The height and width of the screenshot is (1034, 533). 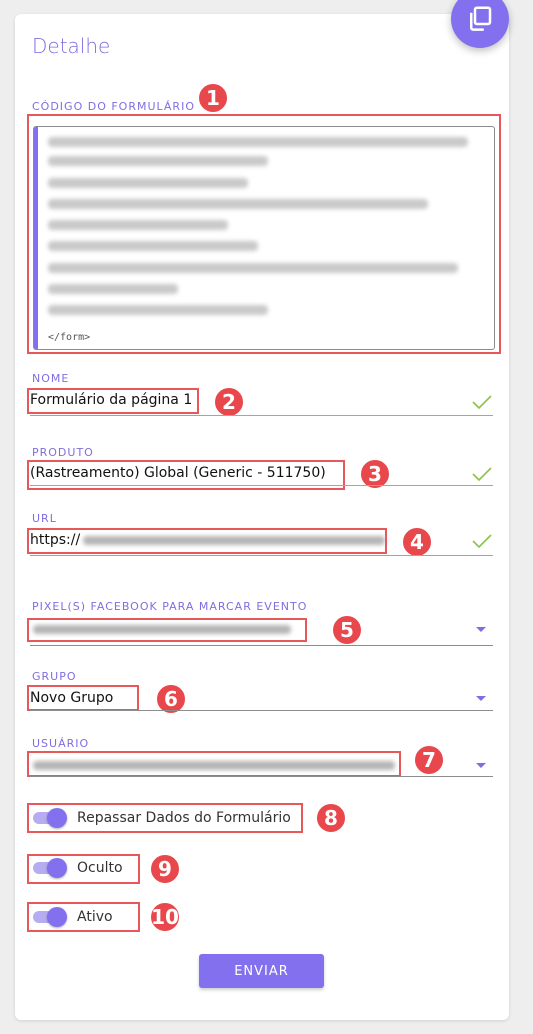 I want to click on copy-button, so click(x=480, y=24).